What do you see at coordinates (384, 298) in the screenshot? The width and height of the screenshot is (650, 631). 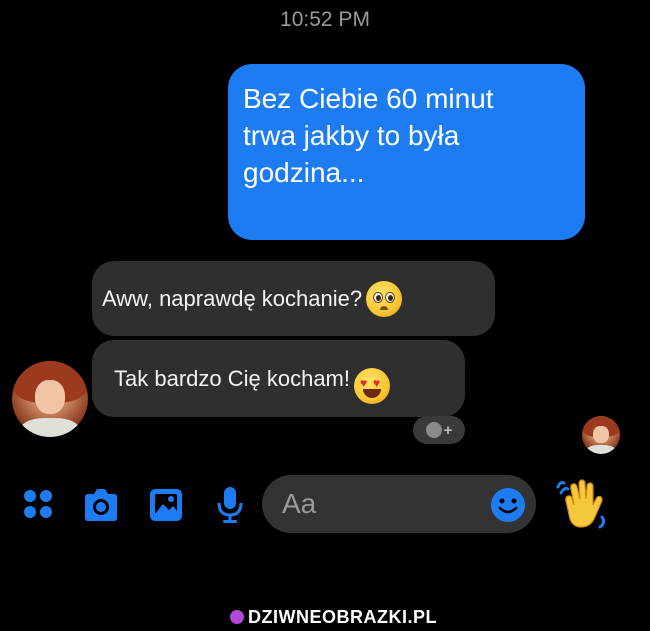 I see `pleading-face-icon` at bounding box center [384, 298].